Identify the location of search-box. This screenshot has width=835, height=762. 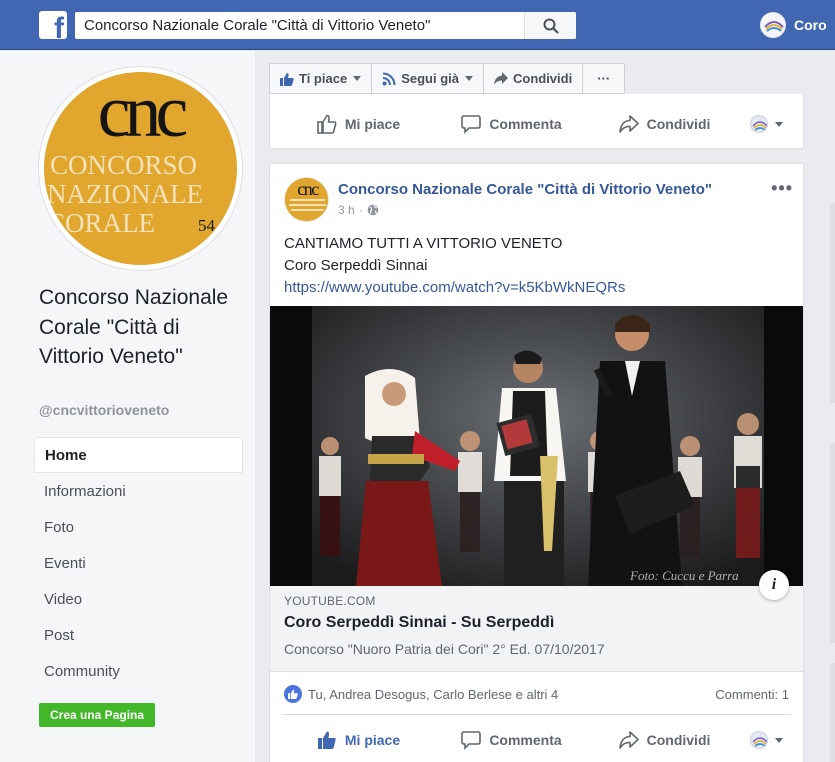
(325, 25).